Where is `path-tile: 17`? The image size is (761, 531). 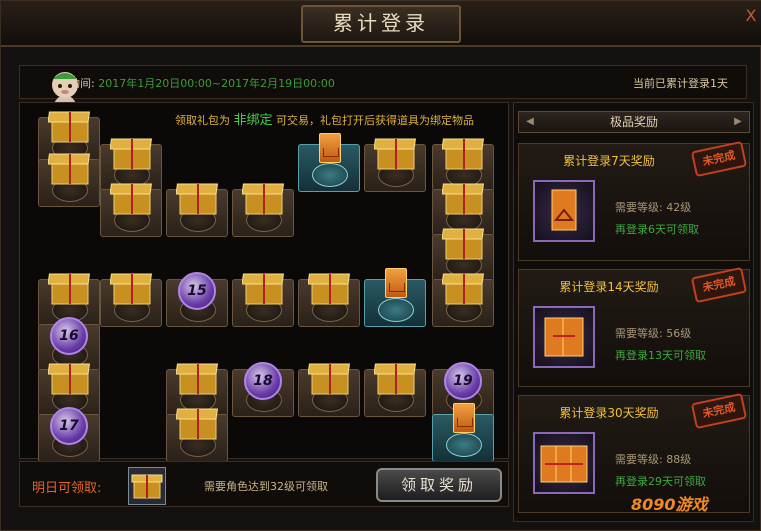 path-tile: 17 is located at coordinates (69, 434).